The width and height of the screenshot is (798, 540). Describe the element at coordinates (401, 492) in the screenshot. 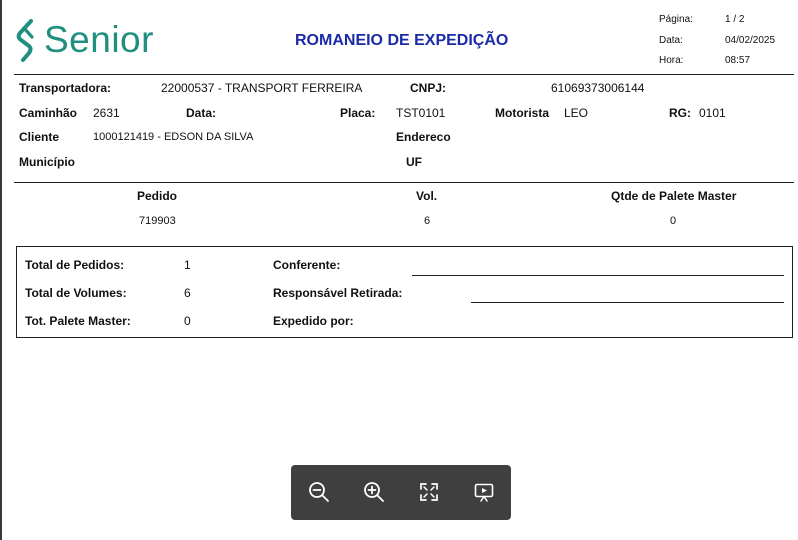

I see `viewer-toolbar` at that location.